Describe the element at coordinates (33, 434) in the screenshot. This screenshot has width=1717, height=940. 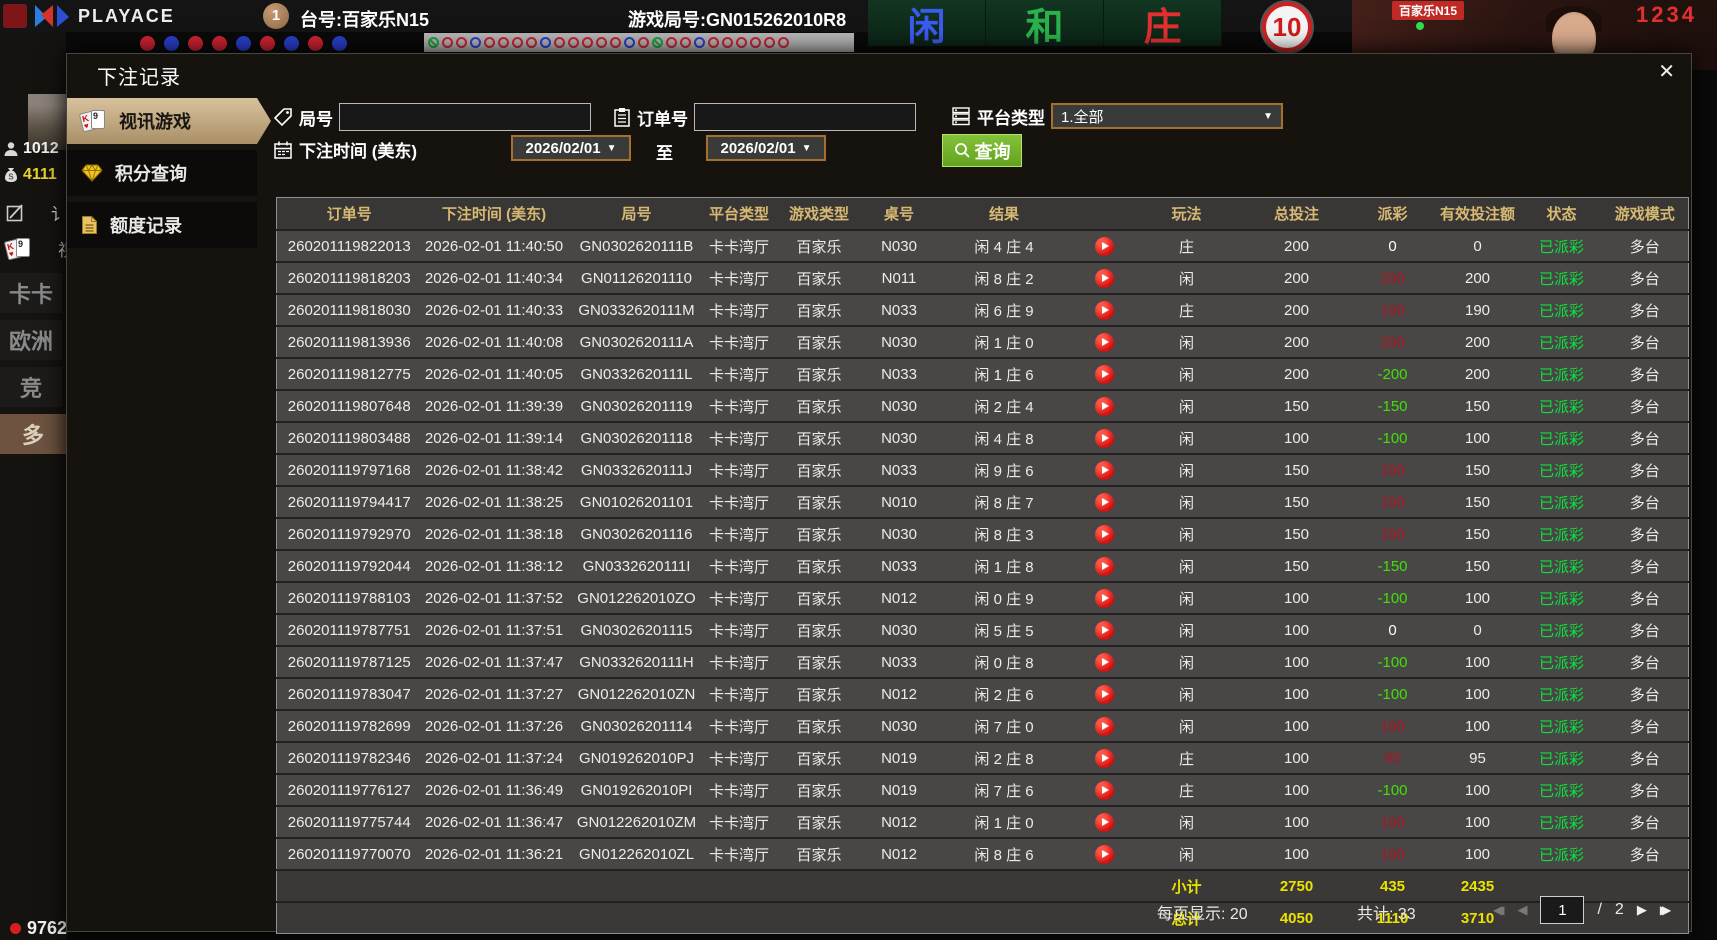
I see `rail-menu-item: 多` at that location.